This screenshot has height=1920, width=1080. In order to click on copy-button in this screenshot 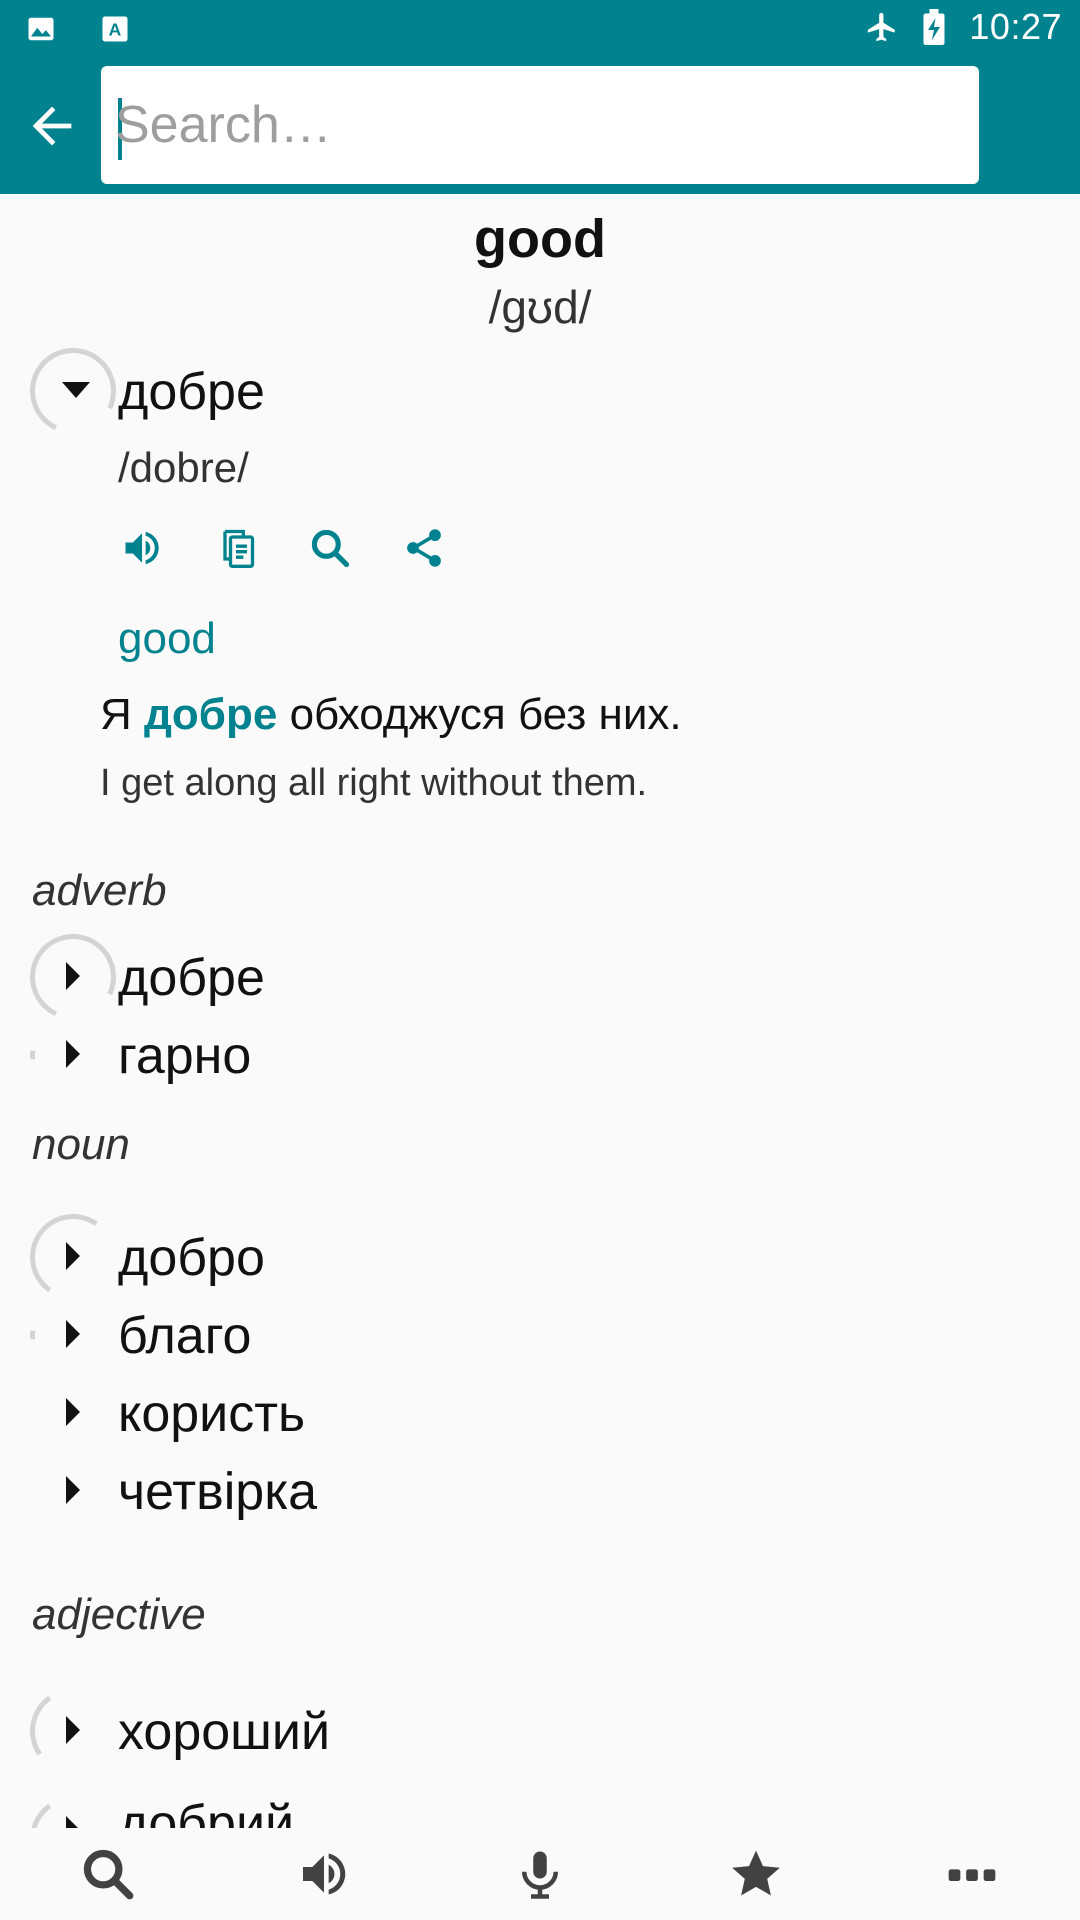, I will do `click(236, 548)`.